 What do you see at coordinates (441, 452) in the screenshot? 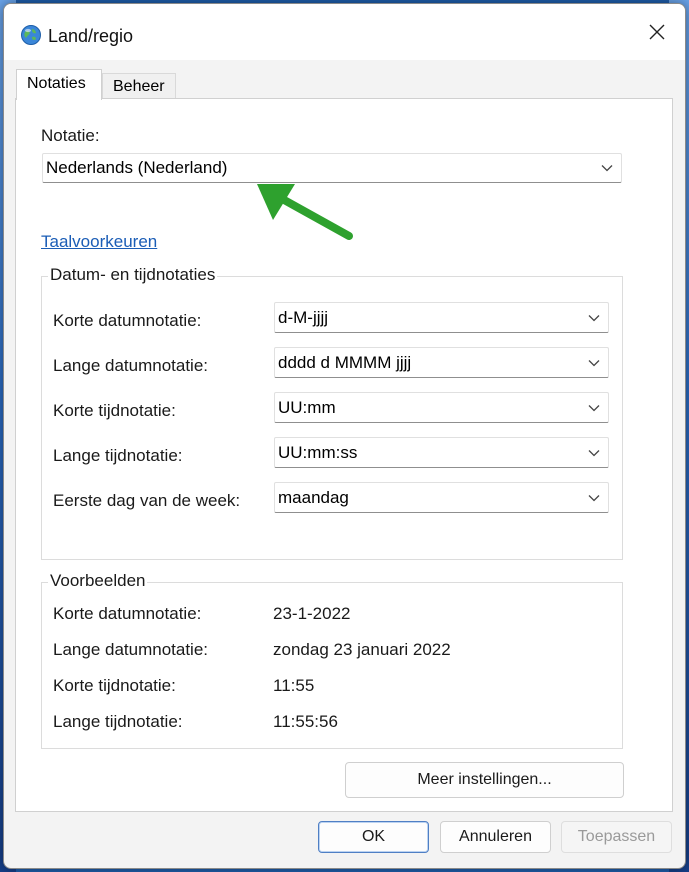
I see `long-time-dropdown: UU:mm:ss` at bounding box center [441, 452].